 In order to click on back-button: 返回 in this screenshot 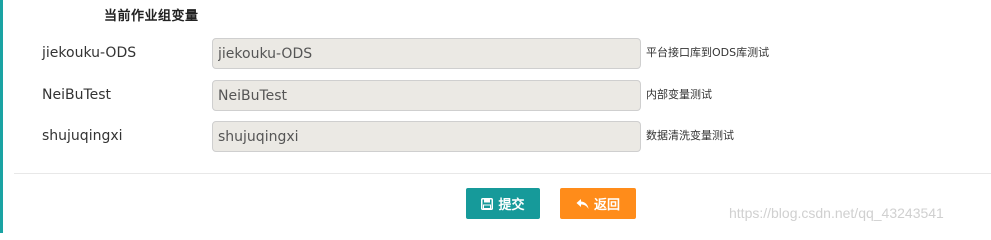, I will do `click(598, 203)`.